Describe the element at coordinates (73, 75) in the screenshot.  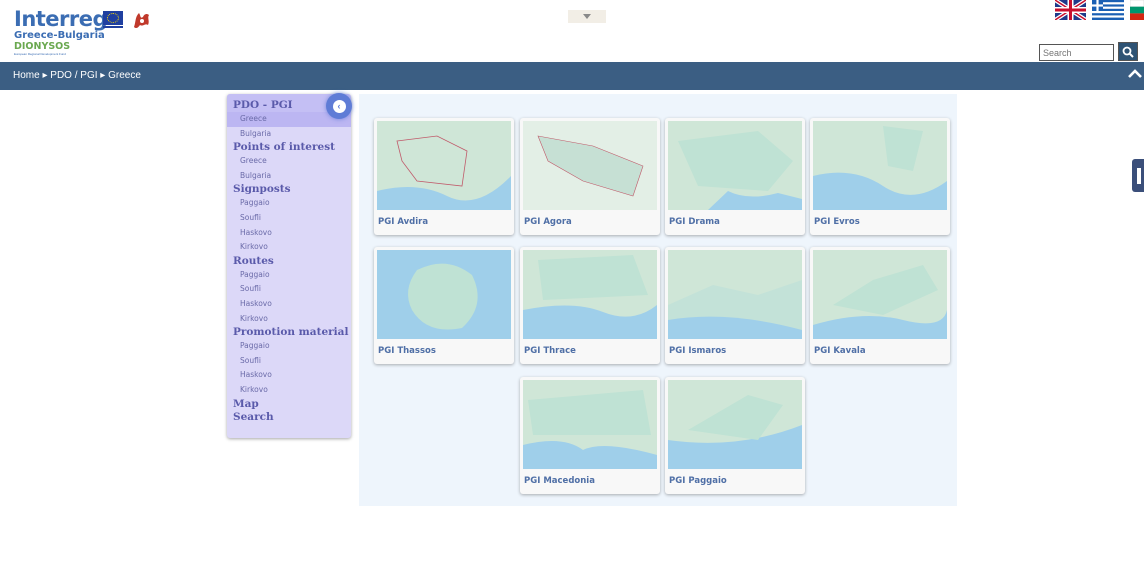
I see `breadcrumb-section: PDO / PGI` at that location.